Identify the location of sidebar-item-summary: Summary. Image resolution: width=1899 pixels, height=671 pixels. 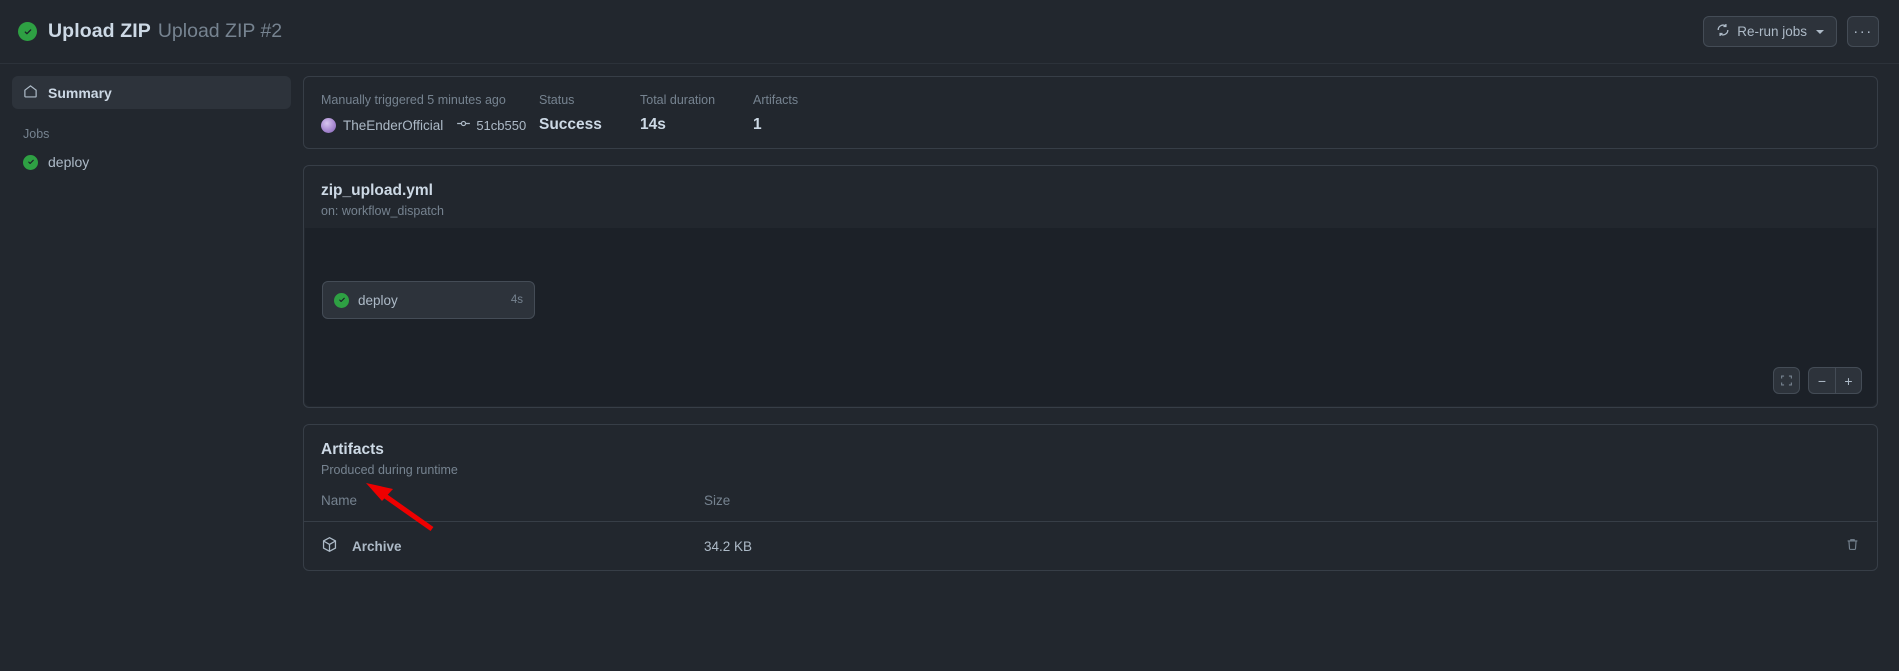
(151, 92).